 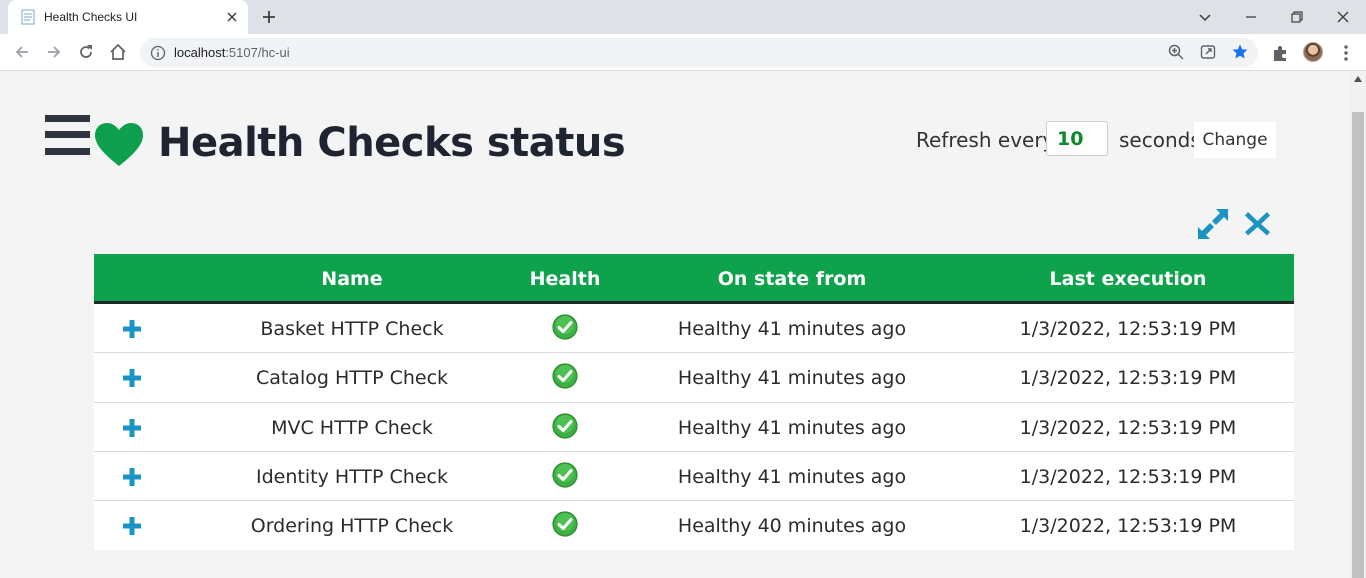 What do you see at coordinates (985, 140) in the screenshot?
I see `refresh-label: Refresh every` at bounding box center [985, 140].